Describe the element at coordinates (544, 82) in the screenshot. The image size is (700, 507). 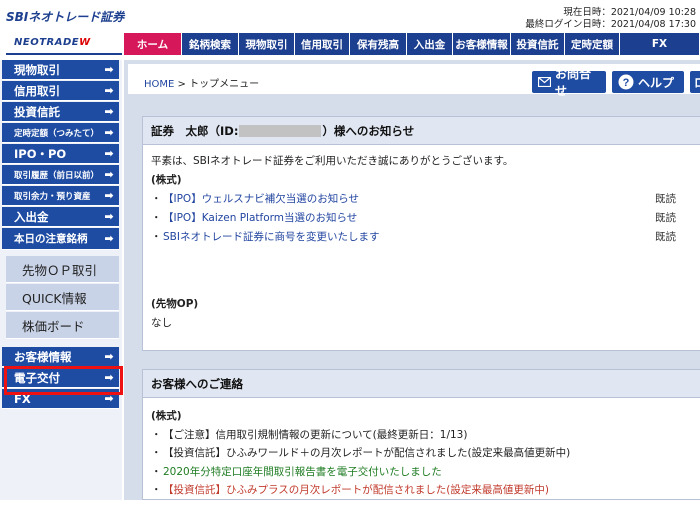
I see `mail-icon` at that location.